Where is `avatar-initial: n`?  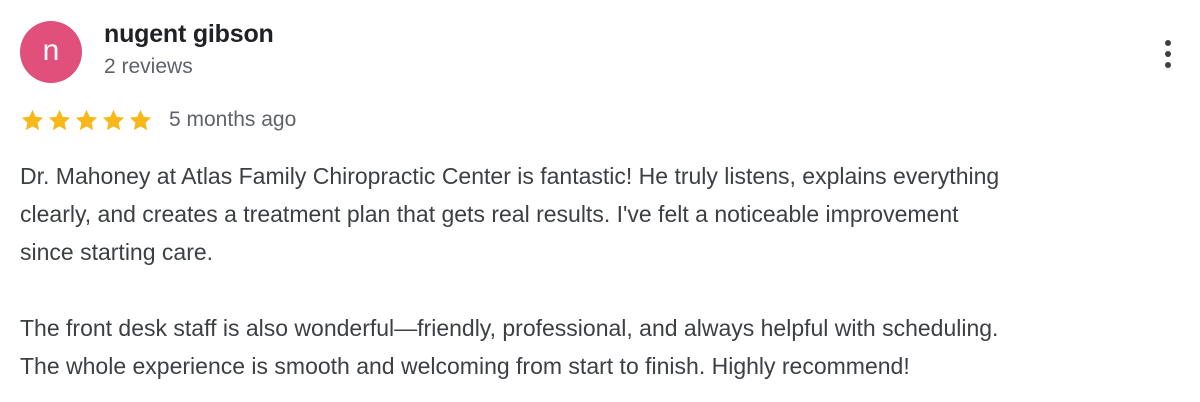
avatar-initial: n is located at coordinates (51, 50).